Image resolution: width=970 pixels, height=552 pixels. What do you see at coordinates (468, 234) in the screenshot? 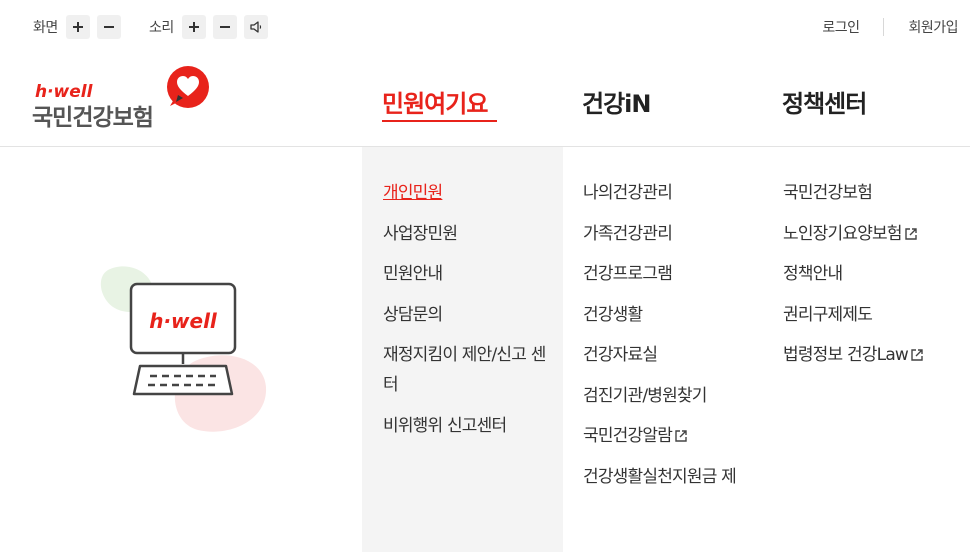
I see `submenu-item: 사업장민원` at bounding box center [468, 234].